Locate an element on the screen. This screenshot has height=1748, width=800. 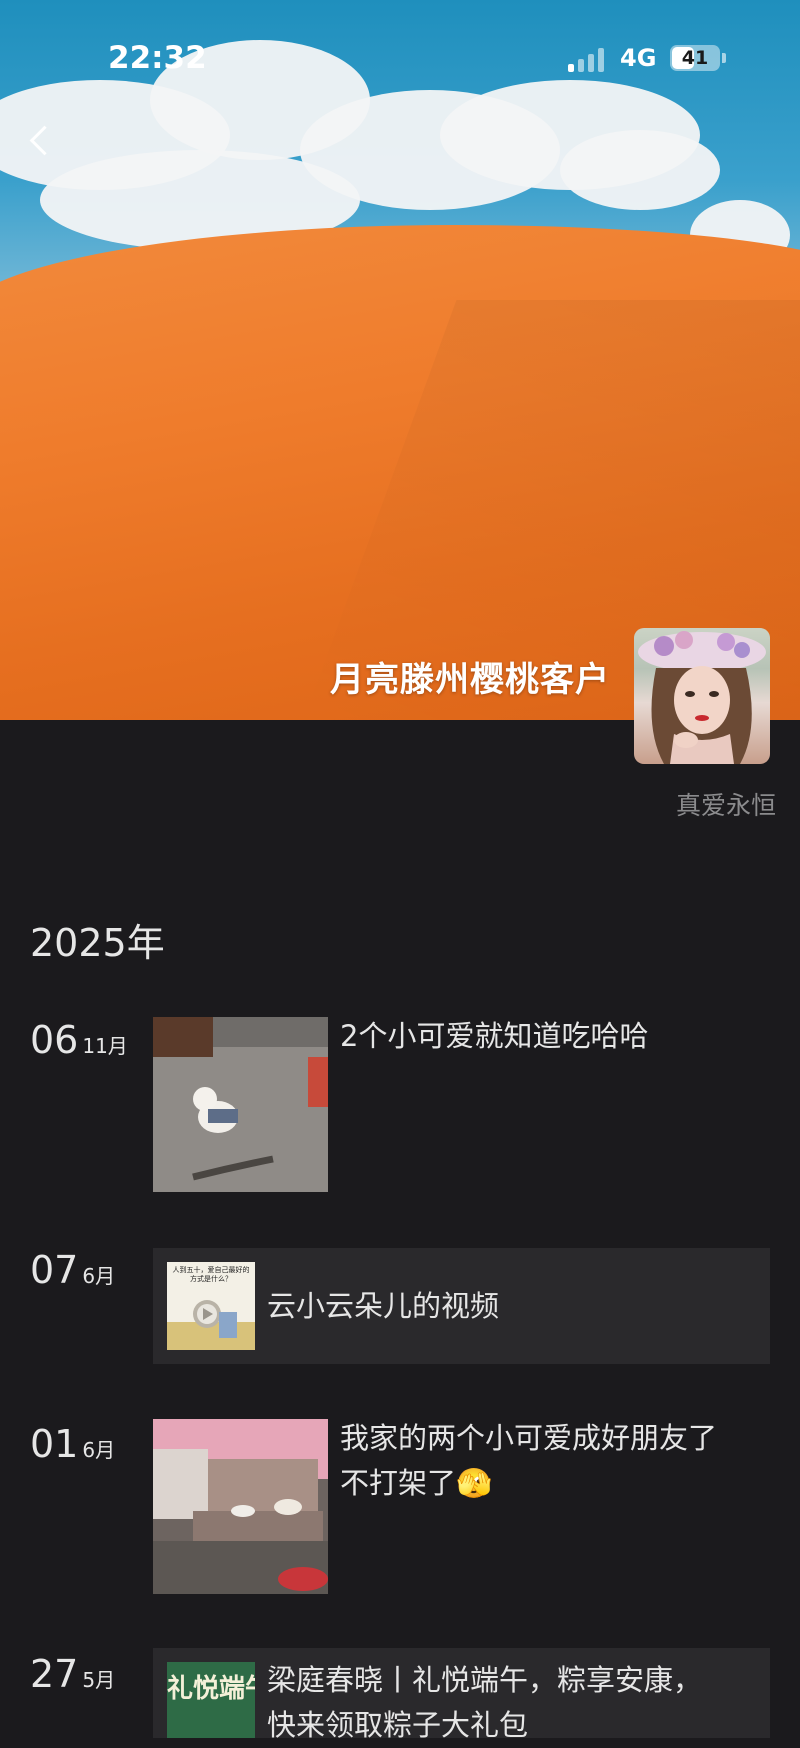
video-thumb-caption: 人到五十，爱自己最好的方式是什么？ is located at coordinates (211, 1274).